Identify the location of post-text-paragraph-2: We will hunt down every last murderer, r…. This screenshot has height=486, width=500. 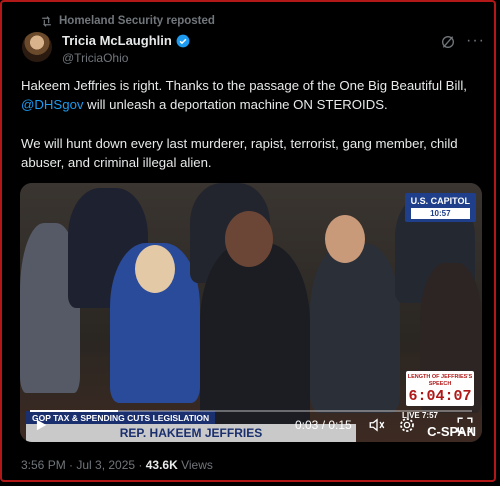
(239, 153).